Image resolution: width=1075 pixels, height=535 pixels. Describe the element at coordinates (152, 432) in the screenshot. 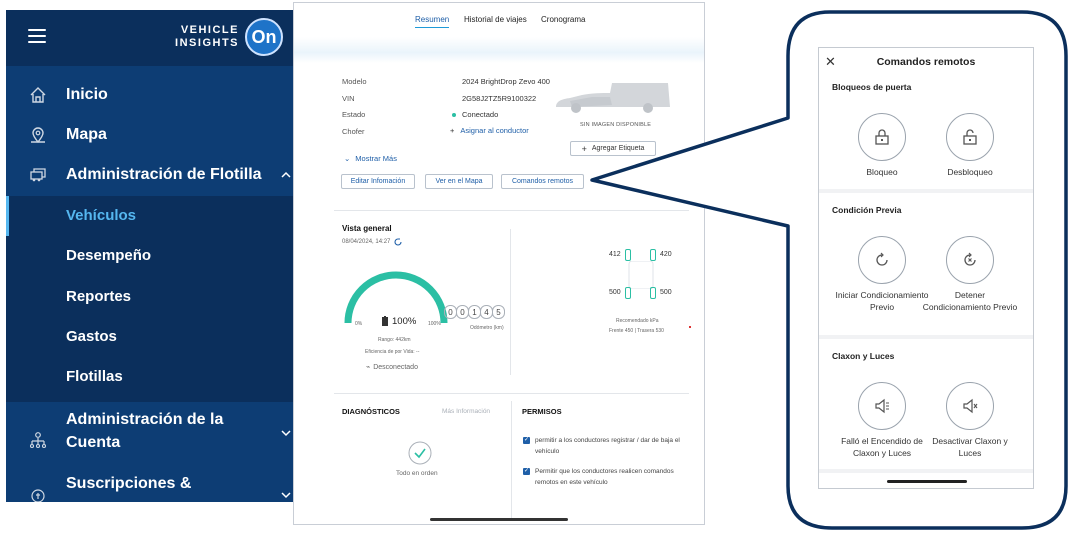

I see `sidebar-item-administracion-cuenta: Administración de la Cuenta` at that location.